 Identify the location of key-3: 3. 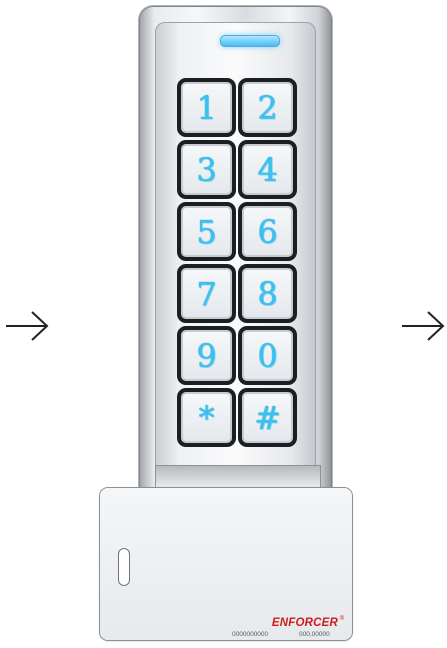
(206, 169).